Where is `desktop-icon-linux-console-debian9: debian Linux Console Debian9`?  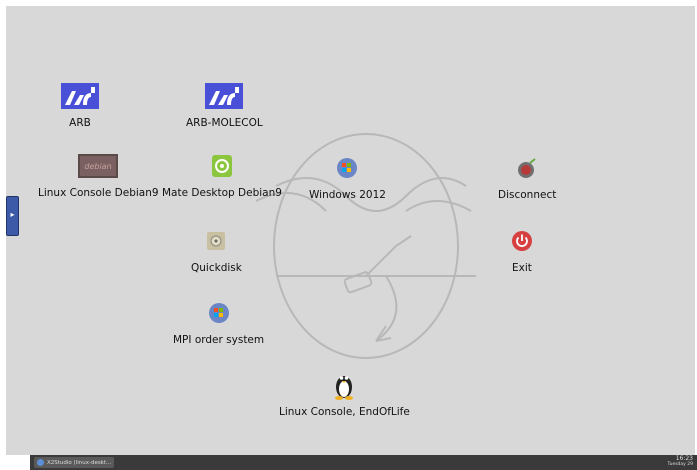 desktop-icon-linux-console-debian9: debian Linux Console Debian9 is located at coordinates (98, 174).